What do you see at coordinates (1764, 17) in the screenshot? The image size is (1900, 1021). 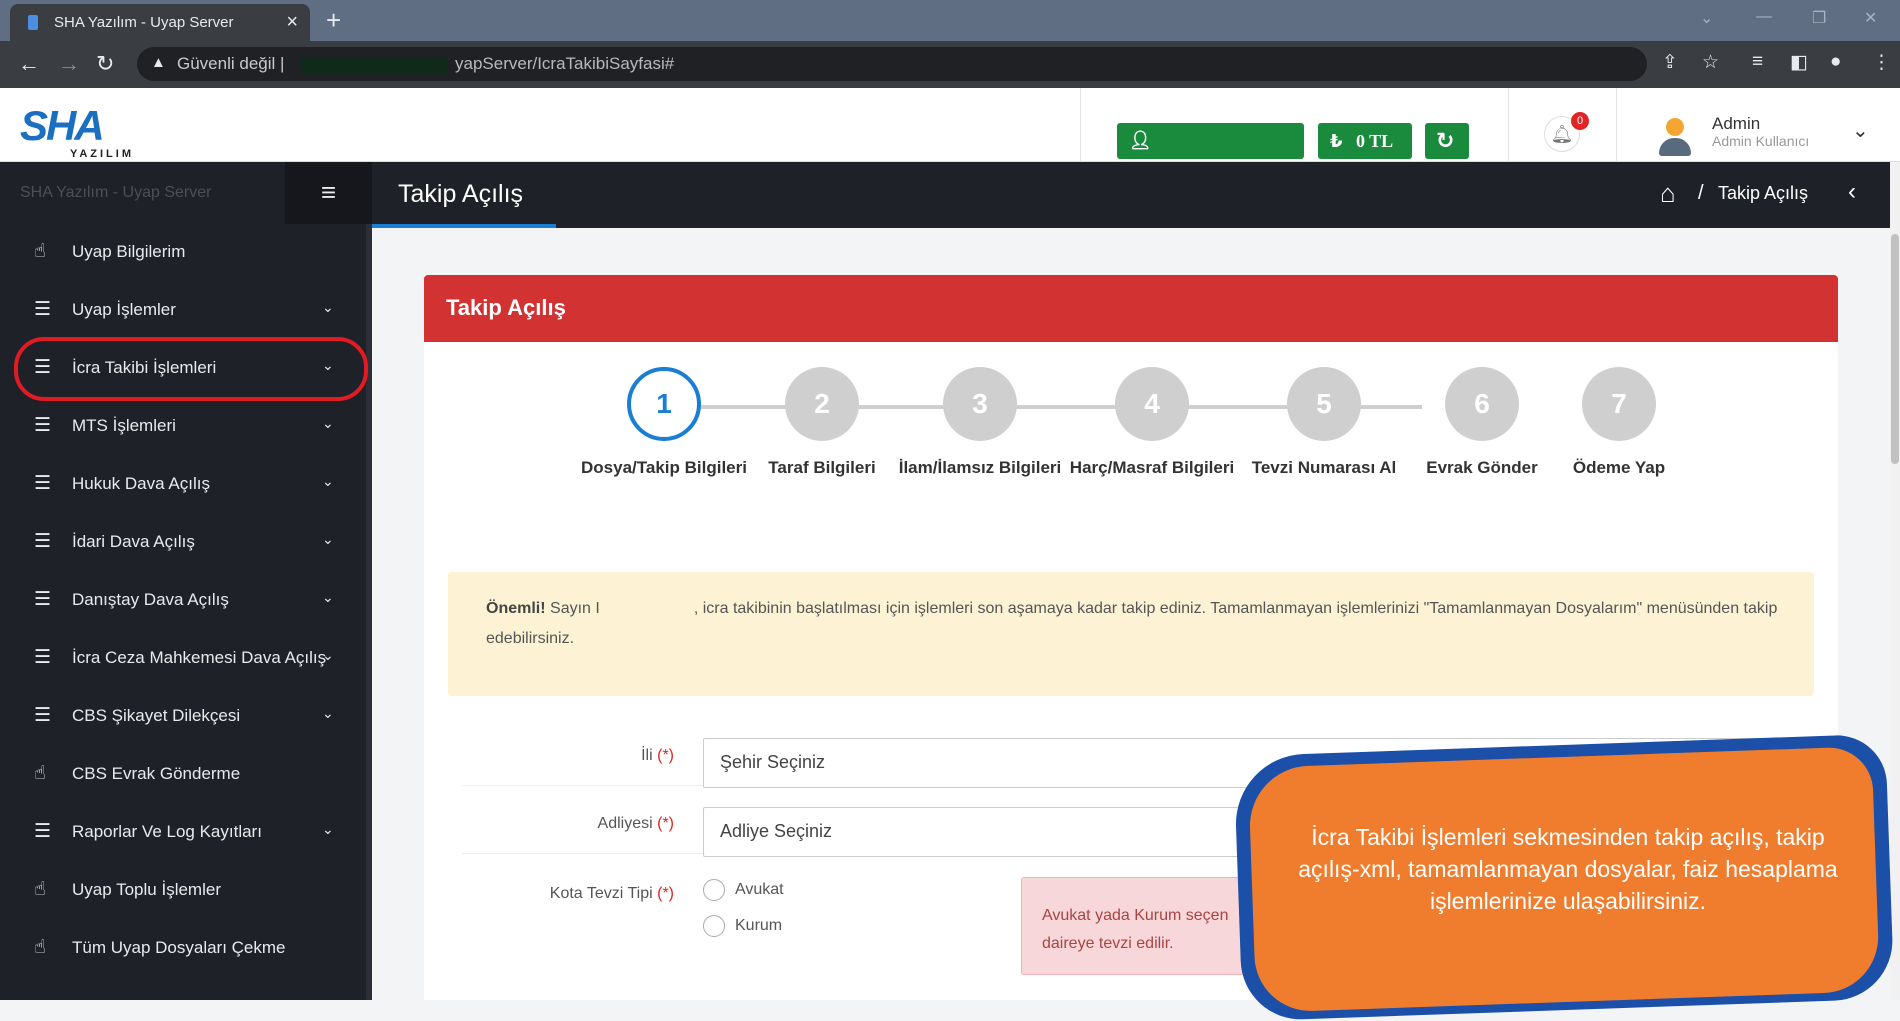 I see `minimize-icon: —` at bounding box center [1764, 17].